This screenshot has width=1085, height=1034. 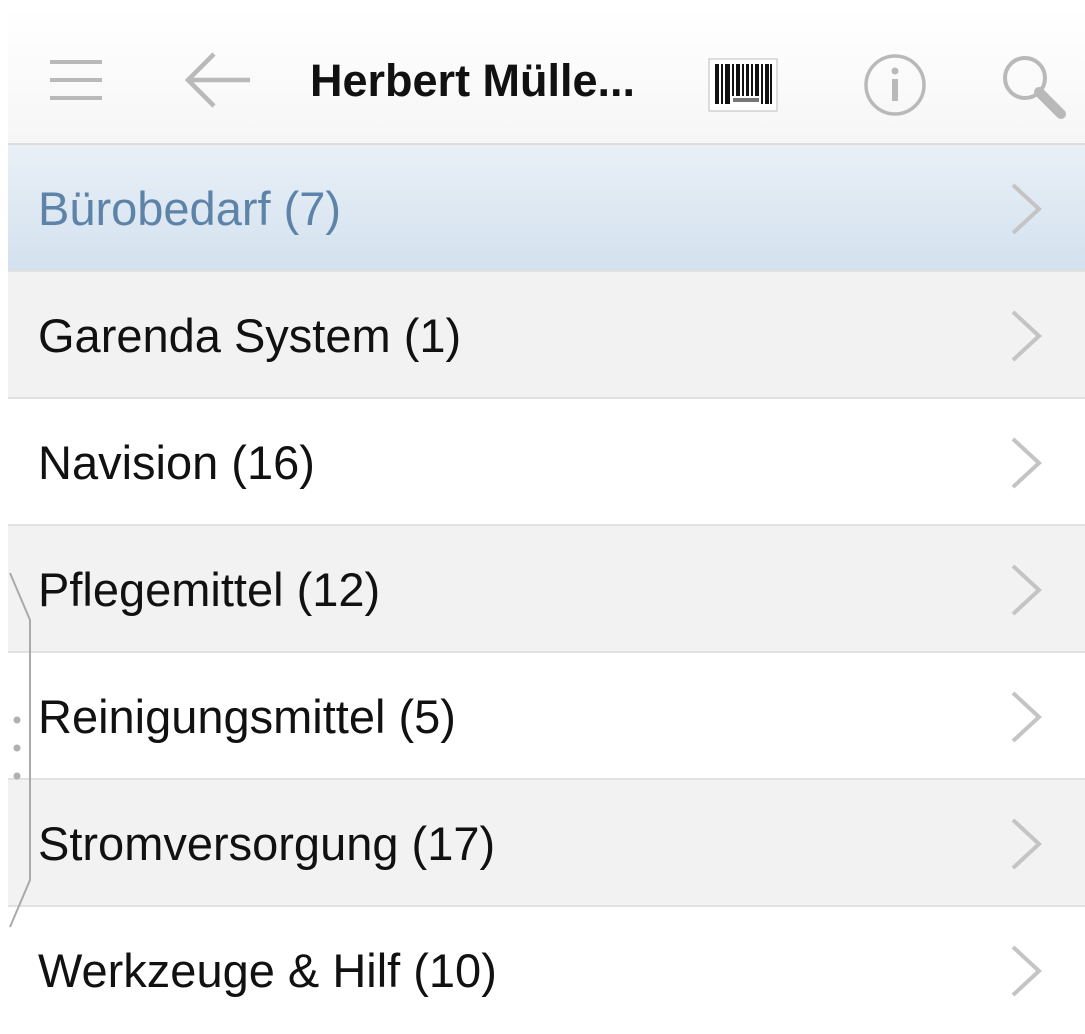 I want to click on list-item-label: Pflegemittel (12), so click(x=209, y=589).